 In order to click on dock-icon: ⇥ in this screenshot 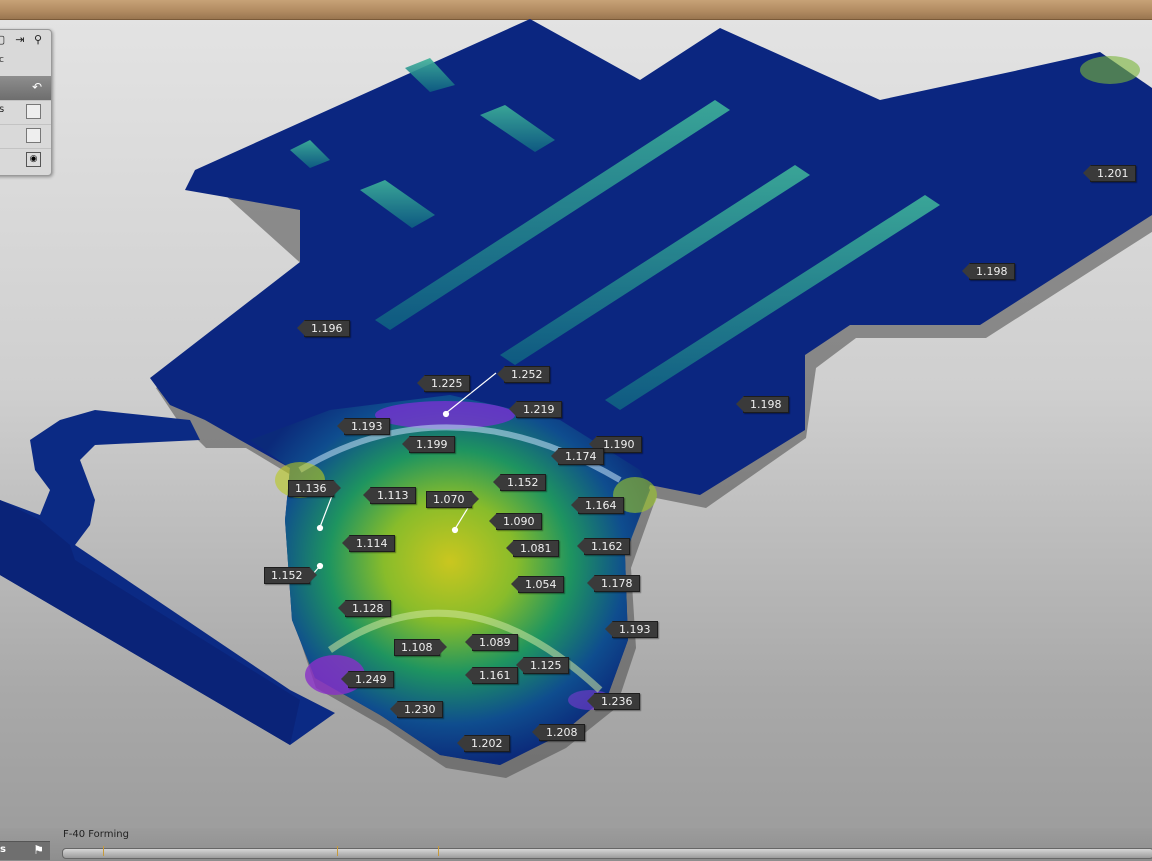, I will do `click(20, 40)`.